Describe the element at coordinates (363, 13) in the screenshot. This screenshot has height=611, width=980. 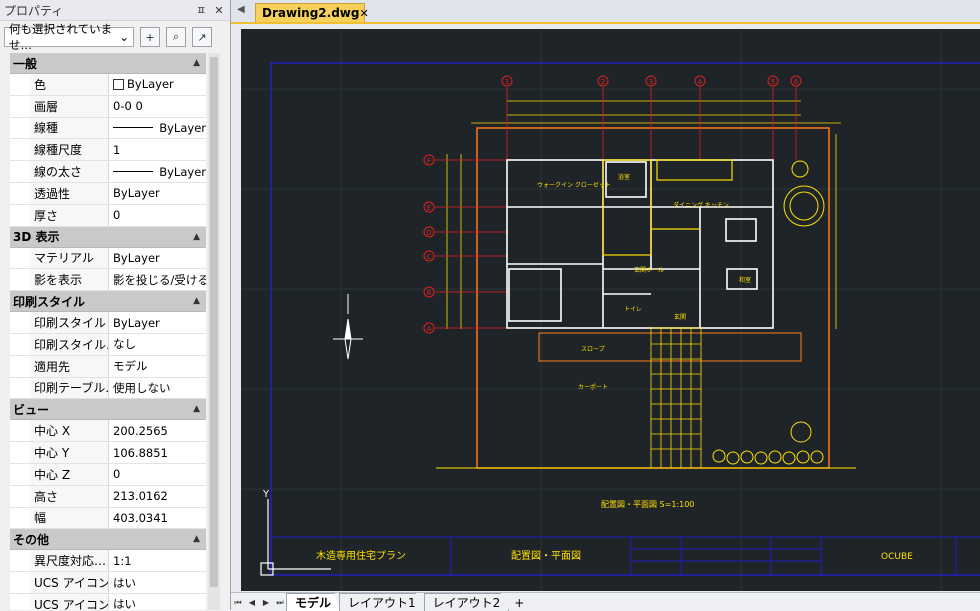
I see `tab-close-icon: ✕` at that location.